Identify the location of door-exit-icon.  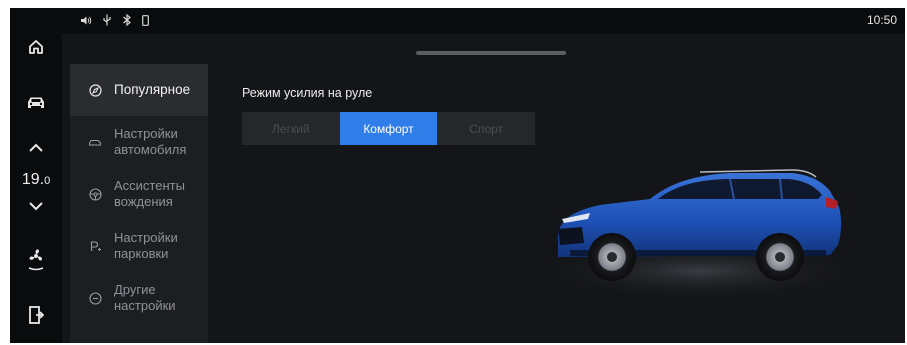
(36, 315).